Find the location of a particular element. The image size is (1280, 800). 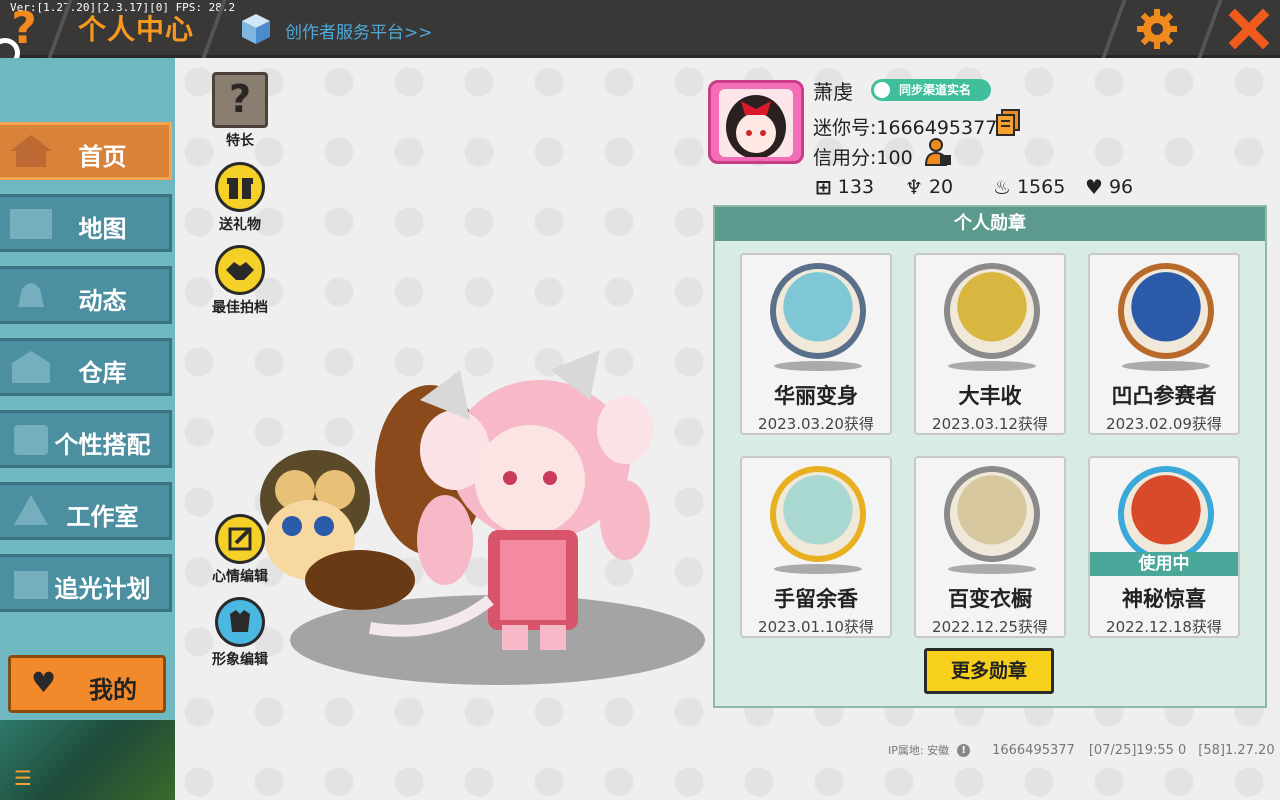

medal-panel-title: 个人勋章 is located at coordinates (990, 224).